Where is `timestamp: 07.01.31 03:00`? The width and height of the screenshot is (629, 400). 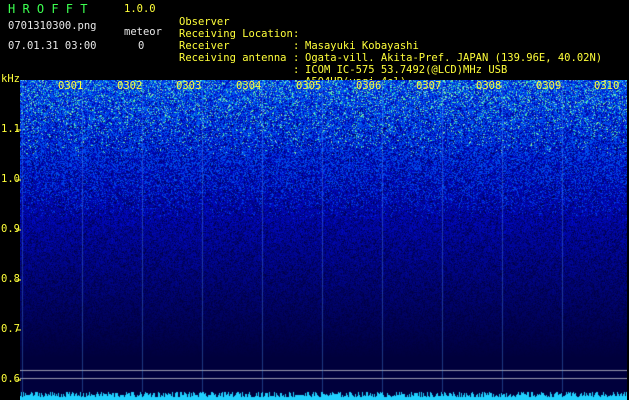 timestamp: 07.01.31 03:00 is located at coordinates (52, 46).